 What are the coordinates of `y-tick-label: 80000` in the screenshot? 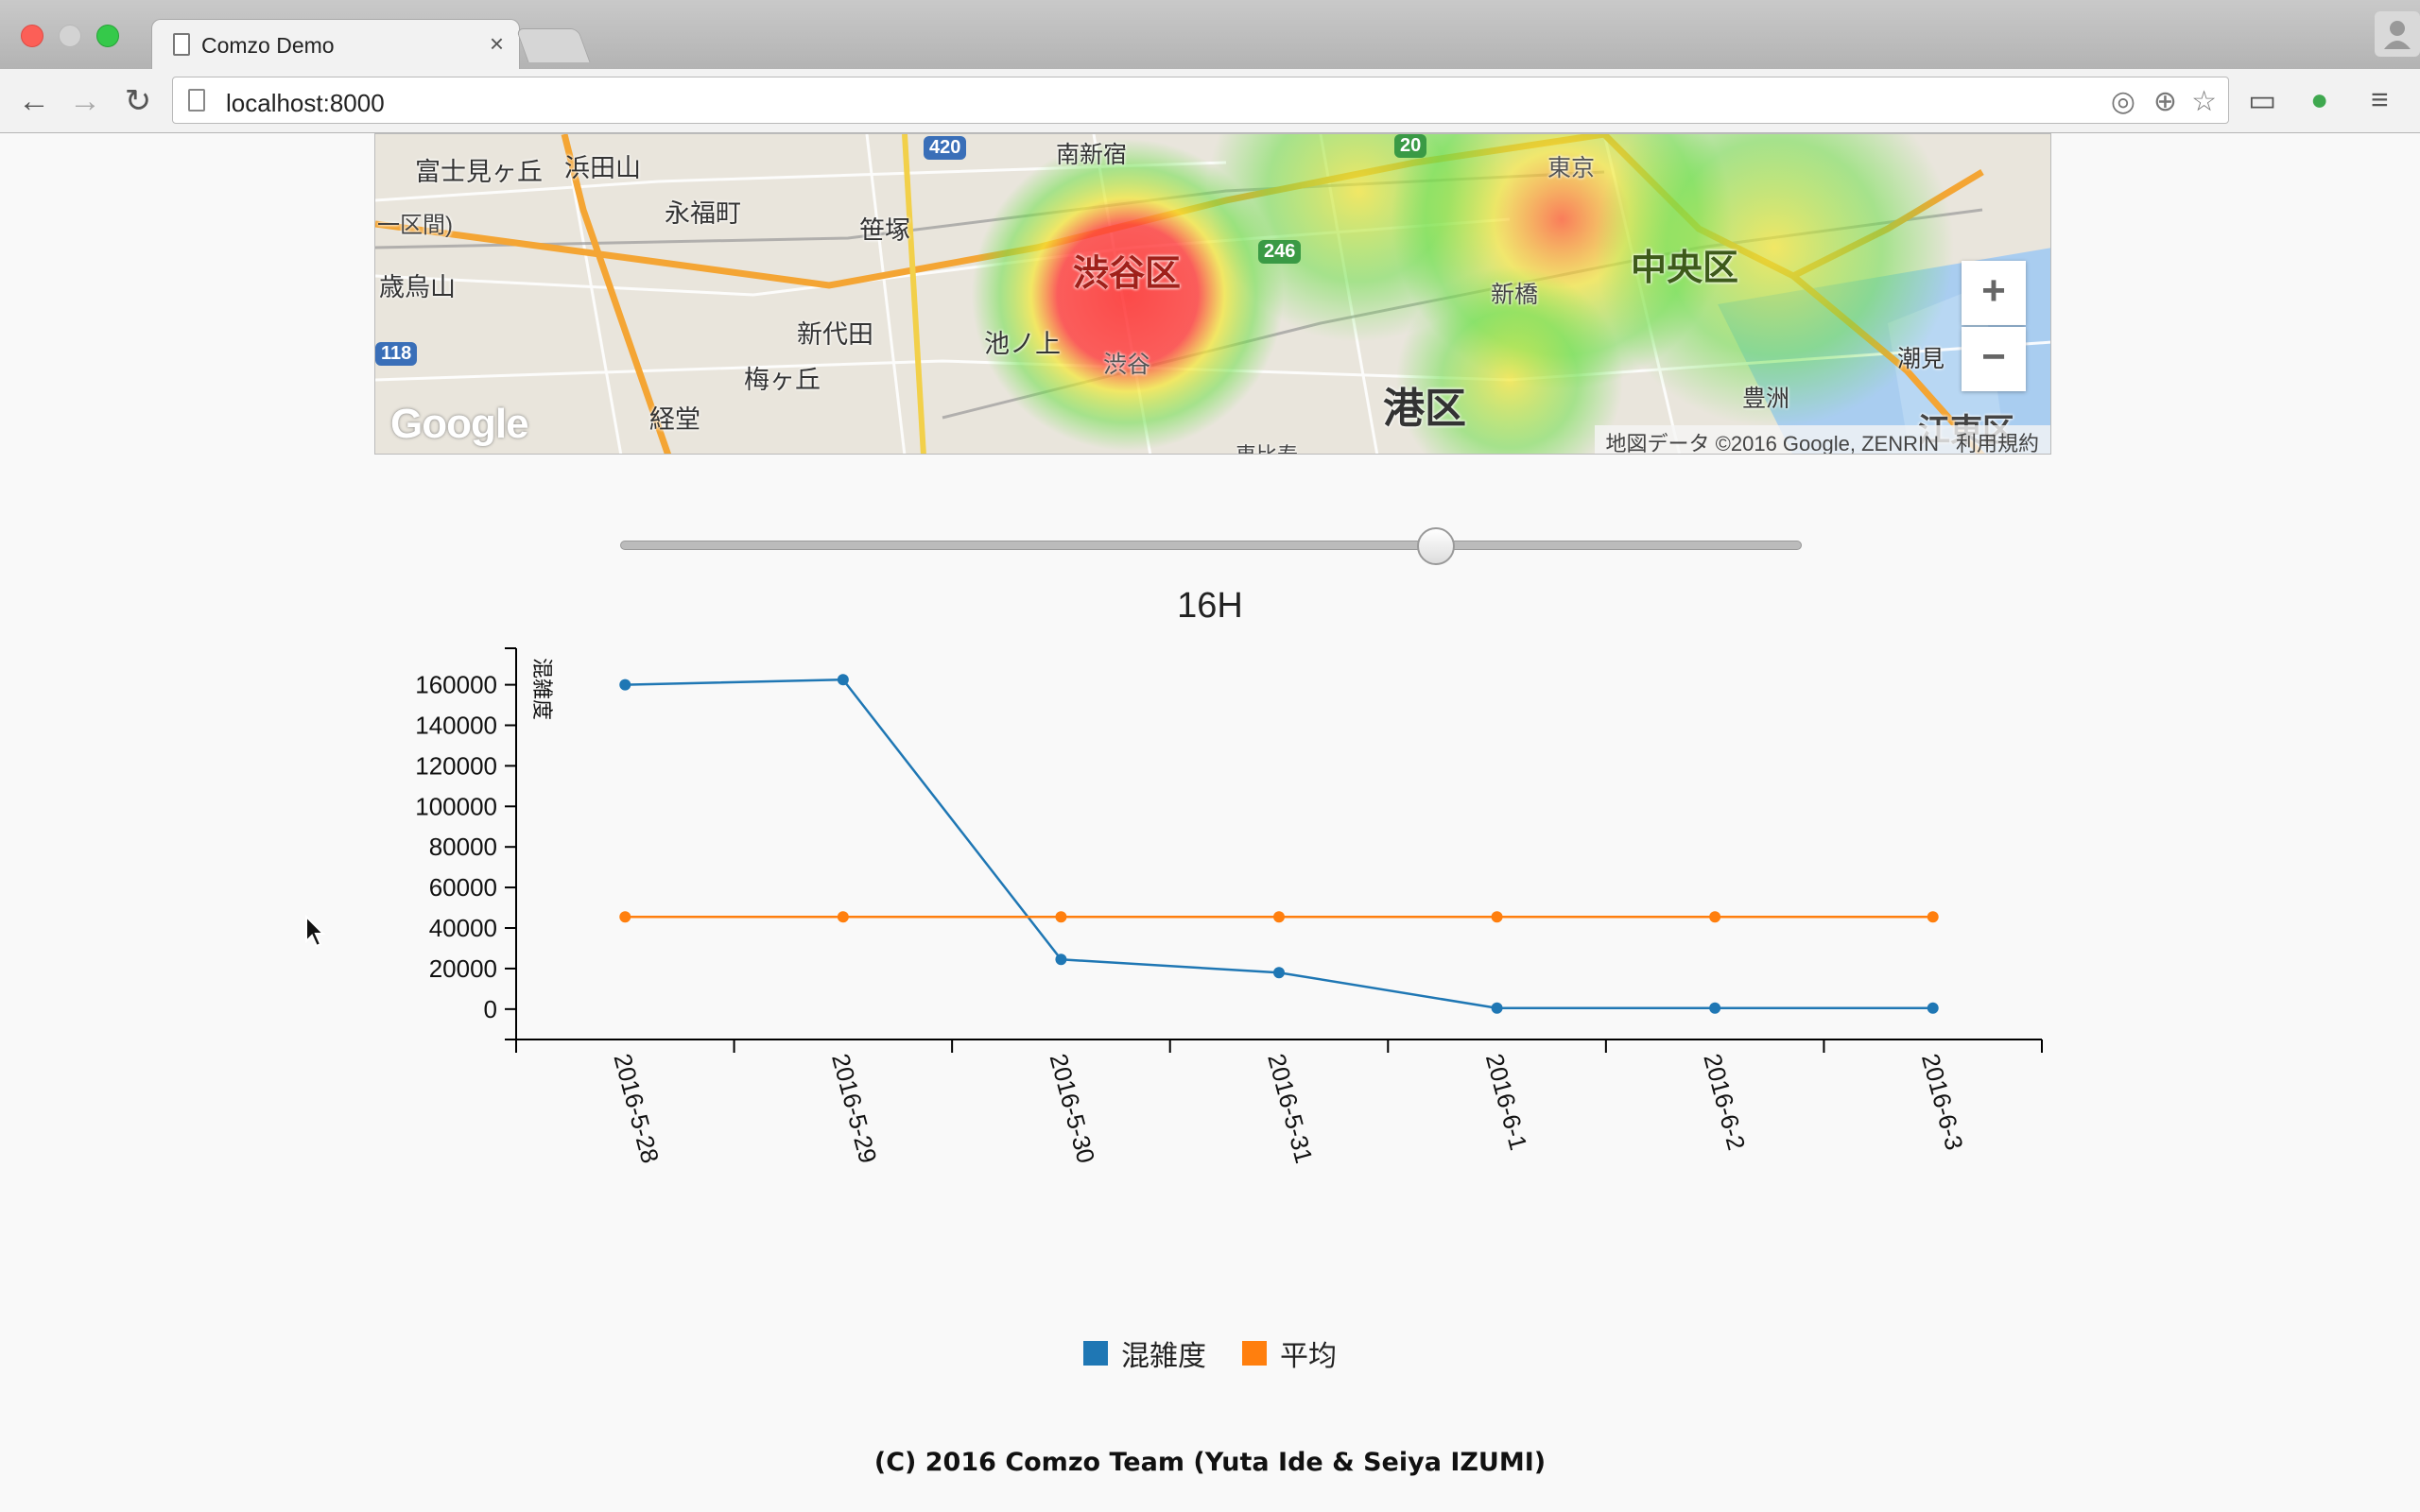 It's located at (463, 847).